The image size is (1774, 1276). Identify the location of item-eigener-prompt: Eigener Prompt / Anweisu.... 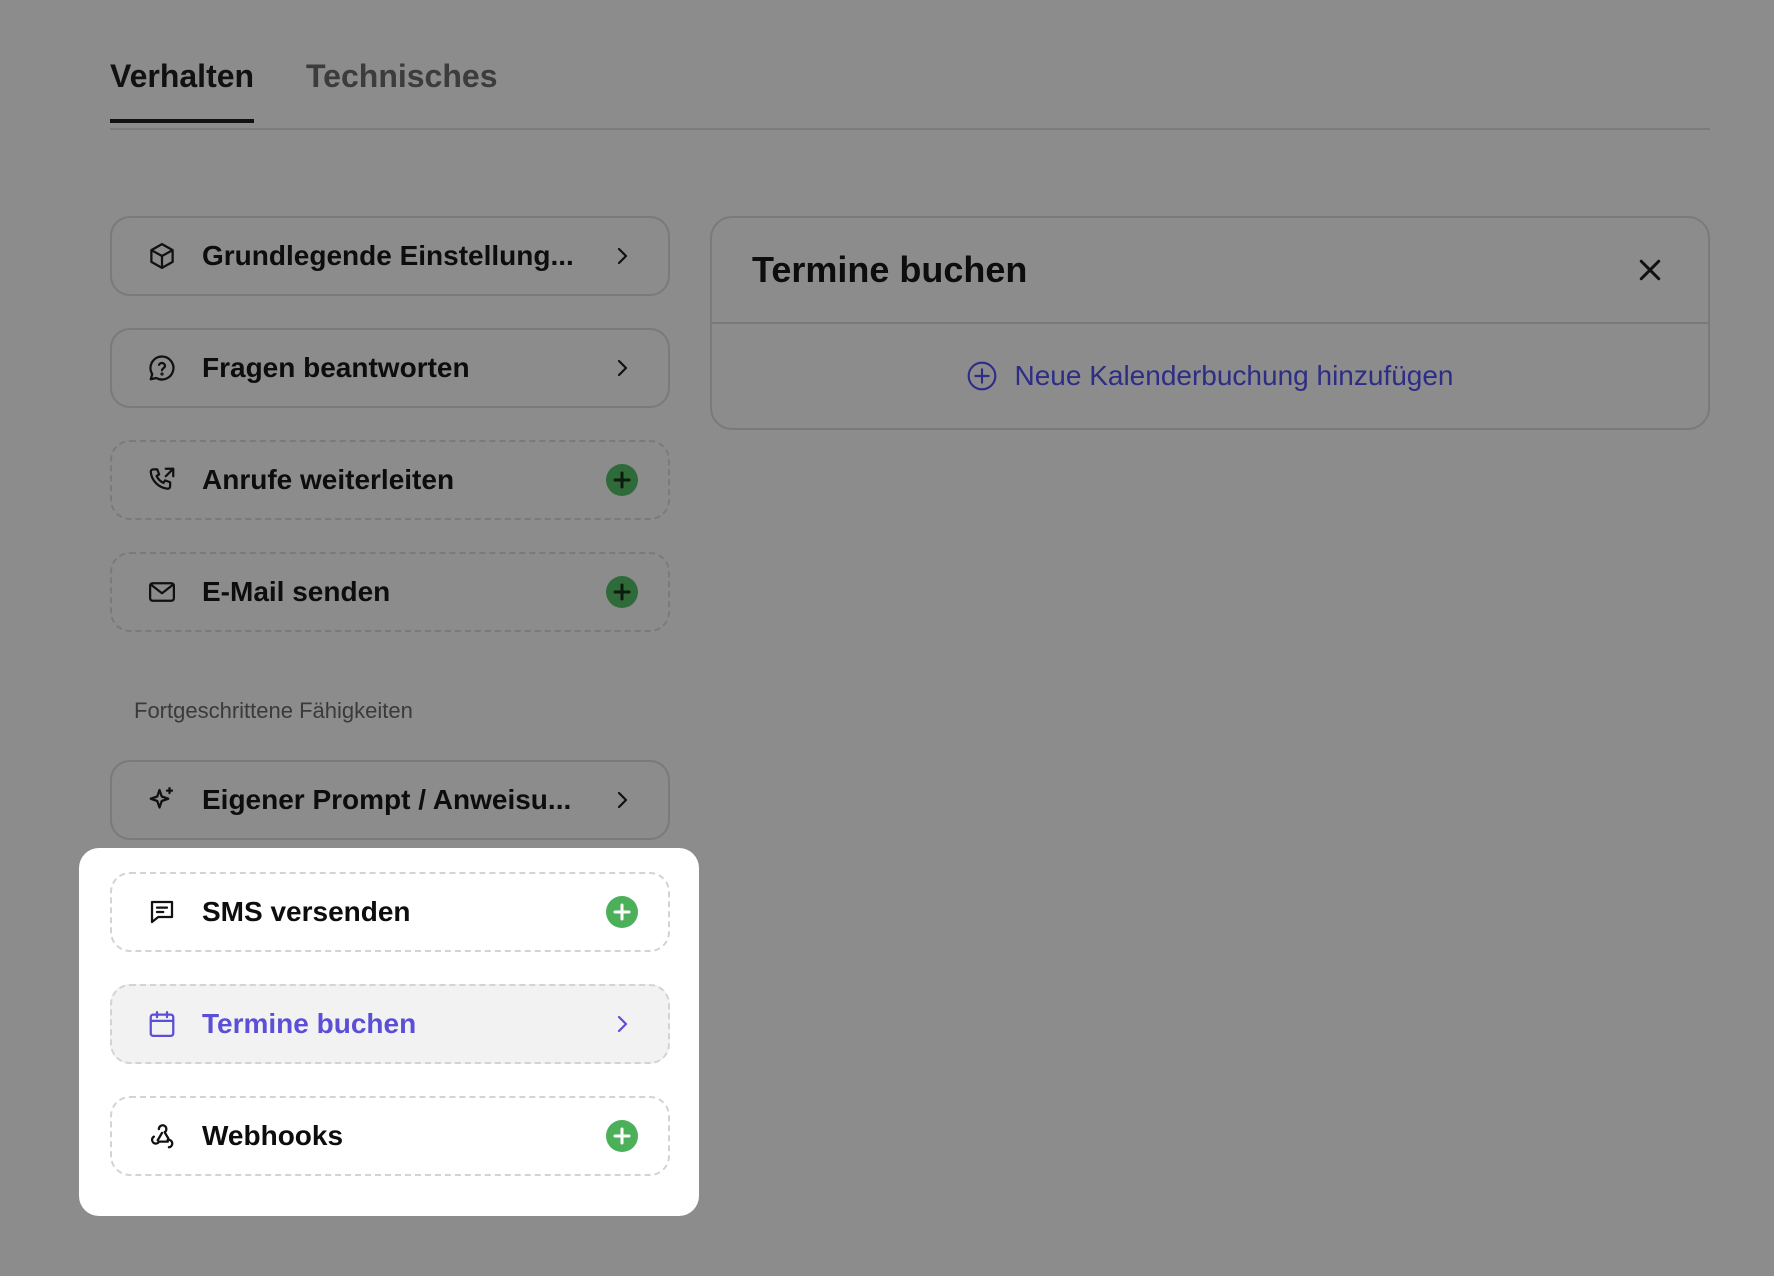
(390, 800).